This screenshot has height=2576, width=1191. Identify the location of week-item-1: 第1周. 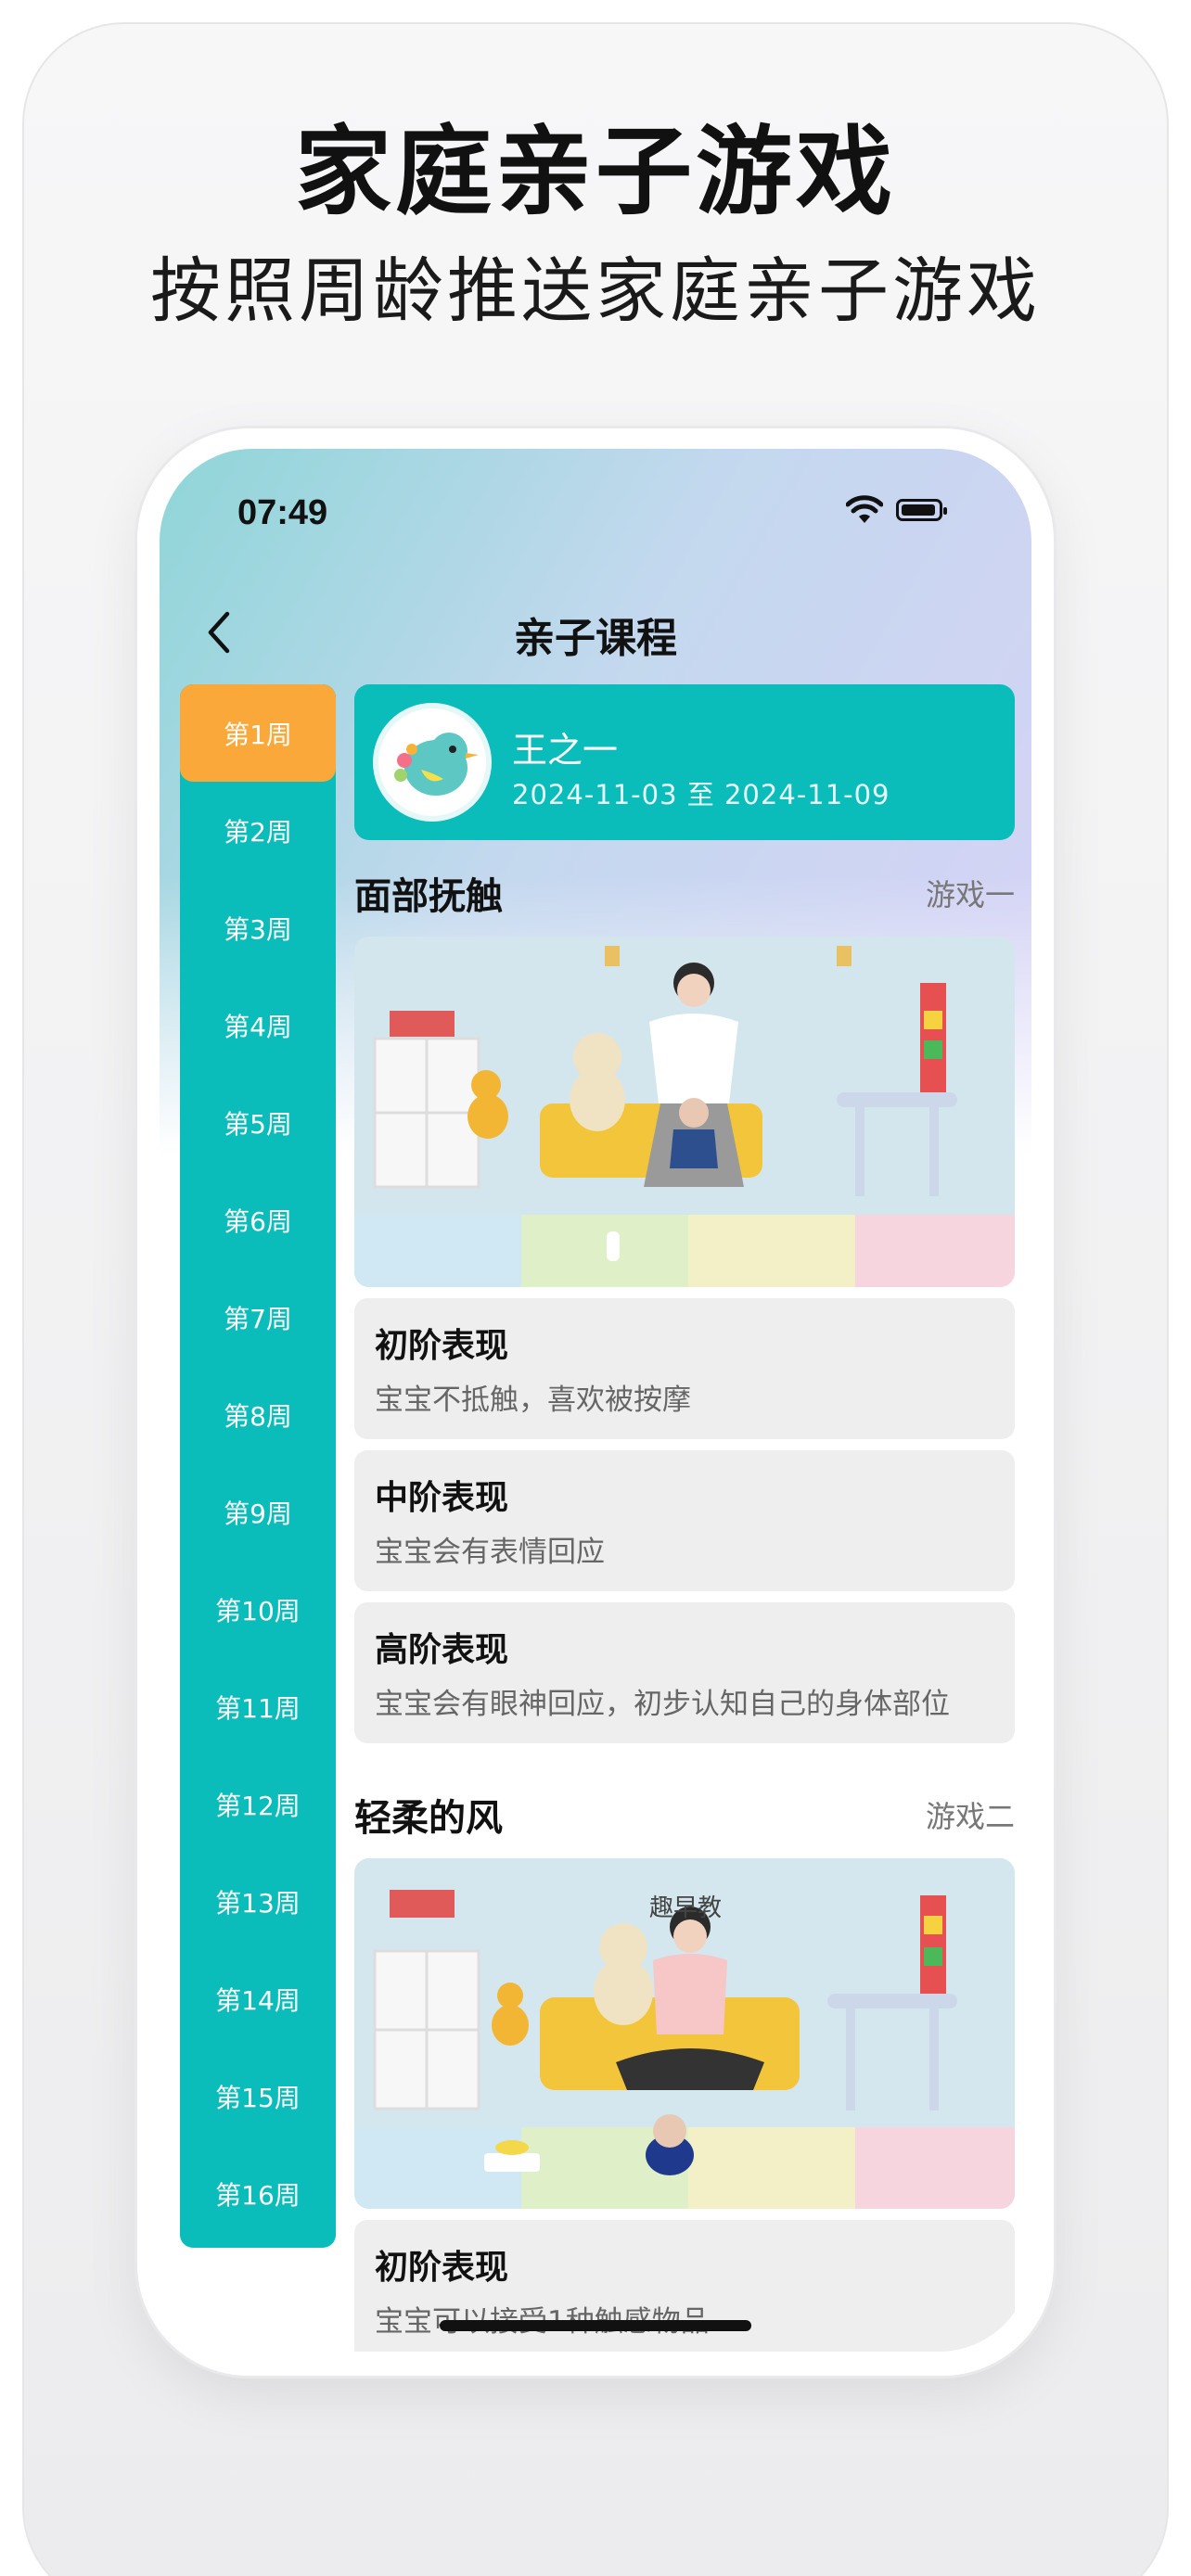
(258, 733).